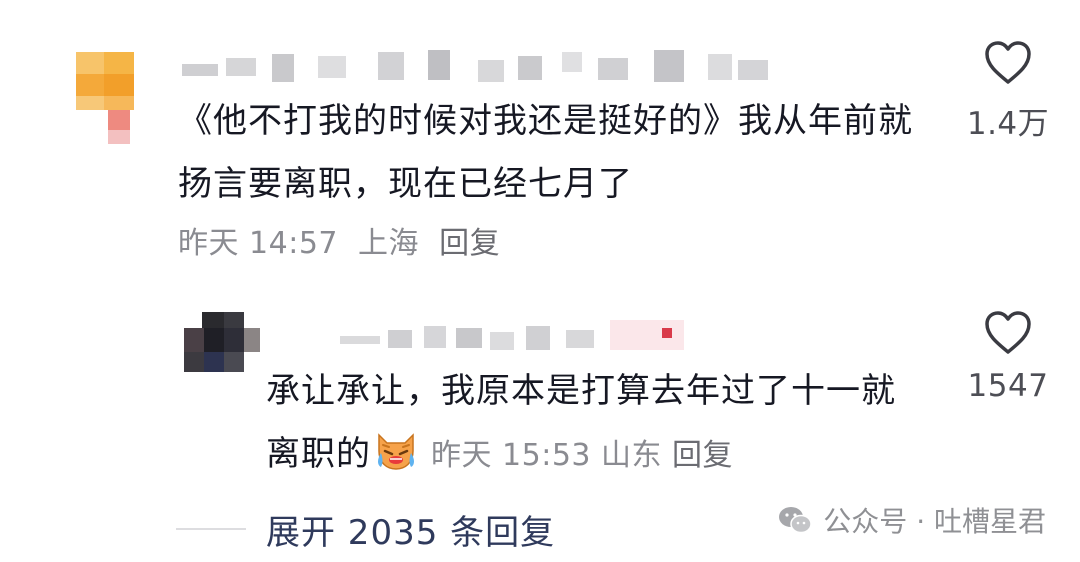  I want to click on like-button: 1547, so click(1008, 357).